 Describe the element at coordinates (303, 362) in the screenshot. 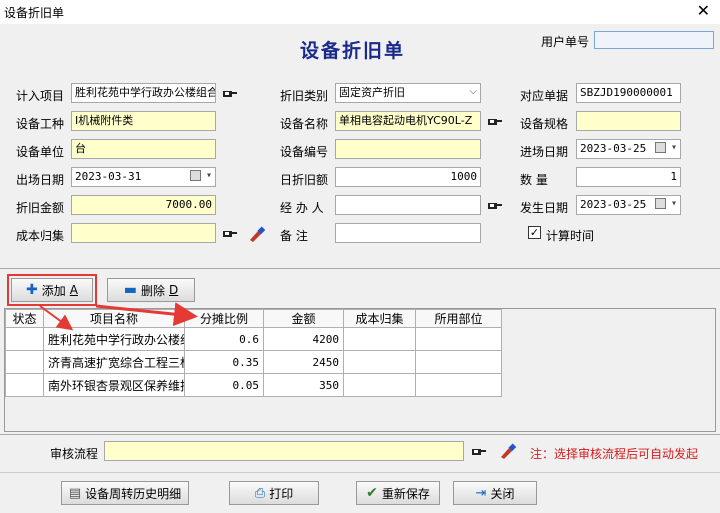

I see `table-cell: 2450` at that location.